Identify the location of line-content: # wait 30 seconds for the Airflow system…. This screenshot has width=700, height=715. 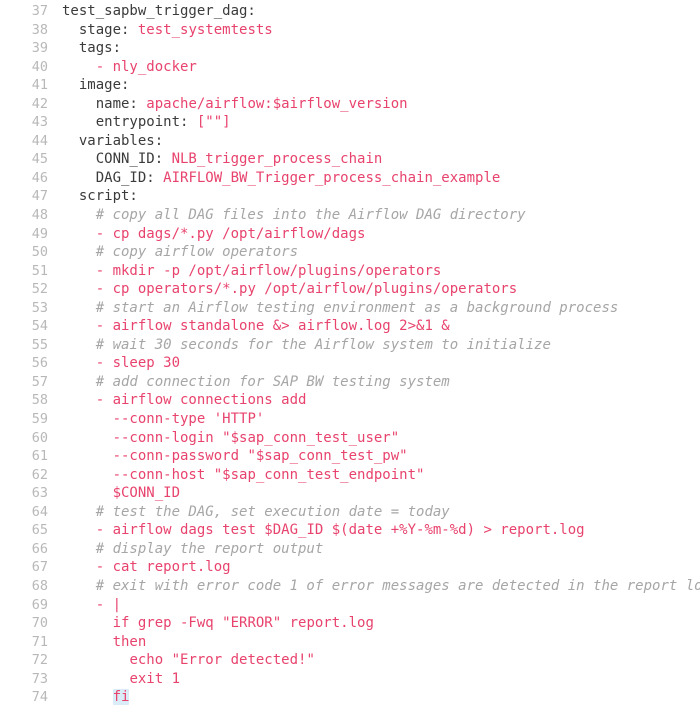
(374, 345).